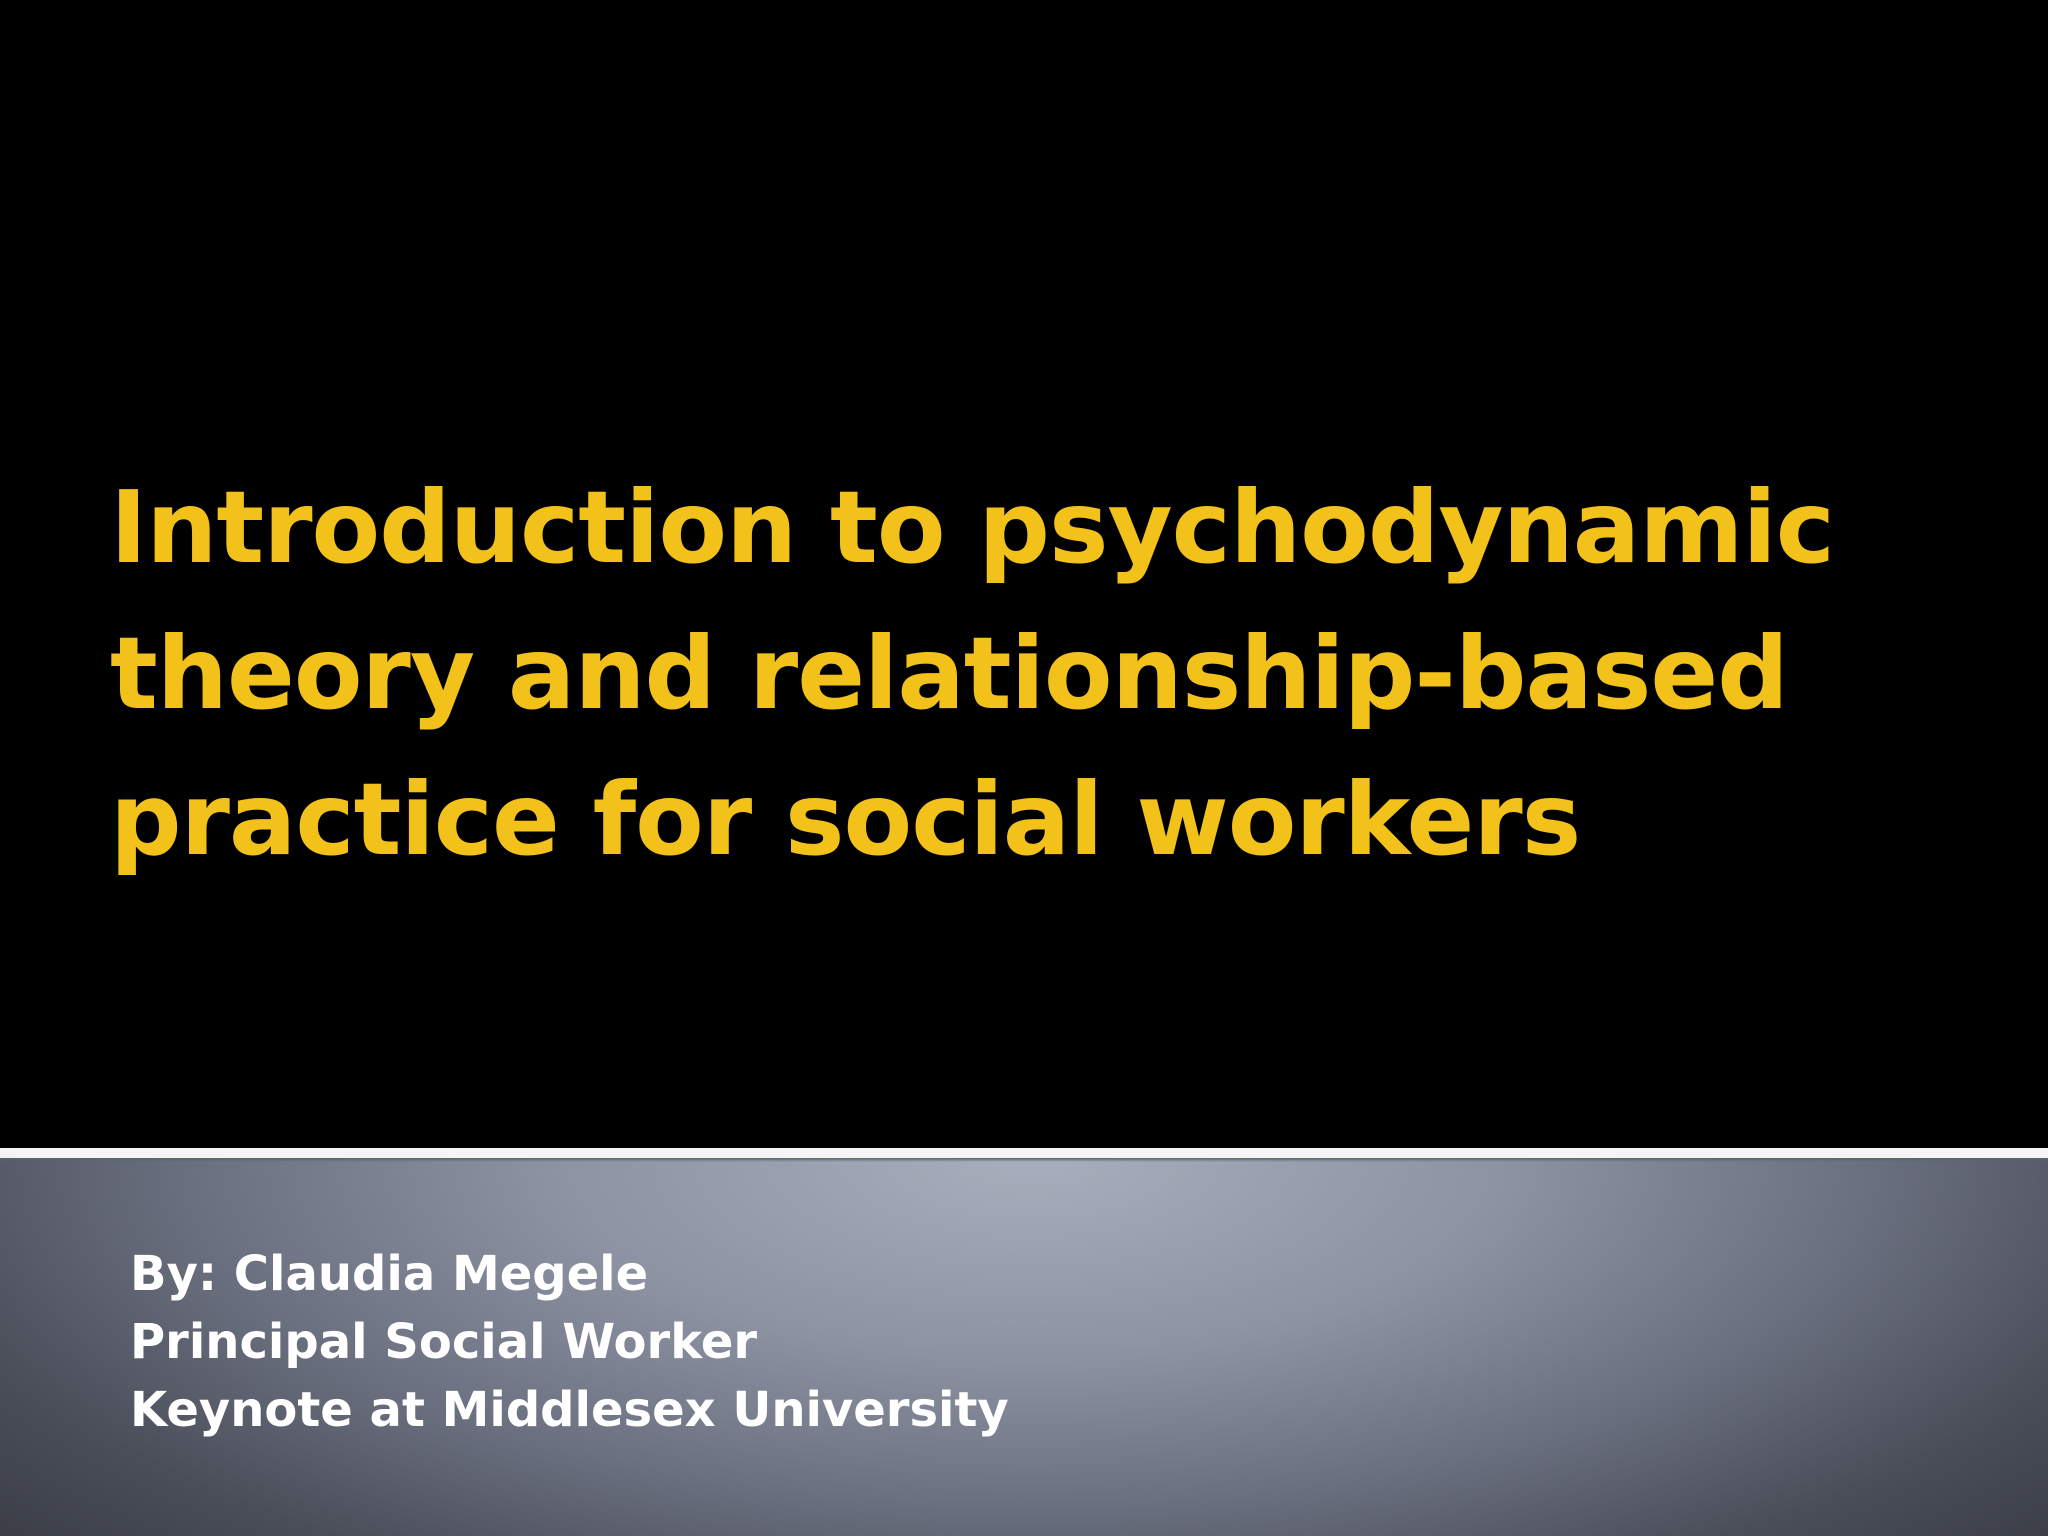 The height and width of the screenshot is (1536, 2048). Describe the element at coordinates (845, 819) in the screenshot. I see `slide-title-line-3: practice for social workers` at that location.